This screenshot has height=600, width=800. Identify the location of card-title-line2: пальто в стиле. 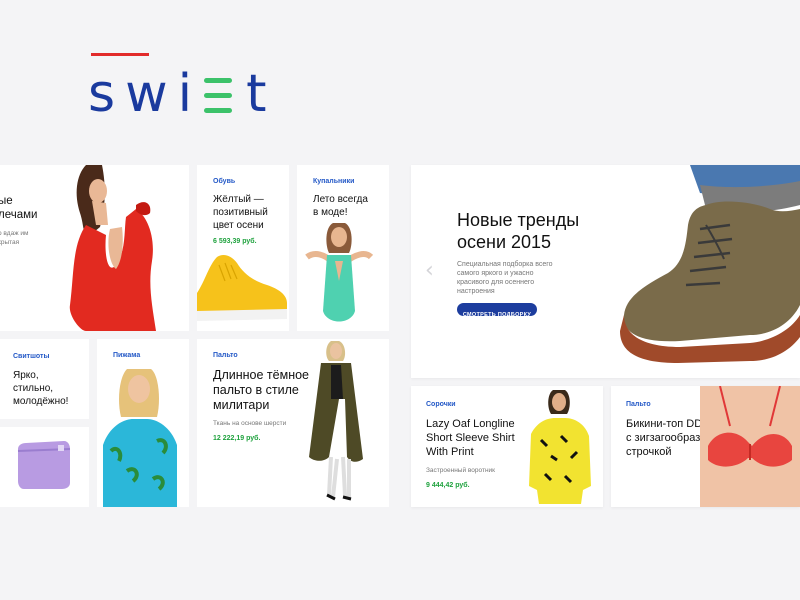
(256, 390).